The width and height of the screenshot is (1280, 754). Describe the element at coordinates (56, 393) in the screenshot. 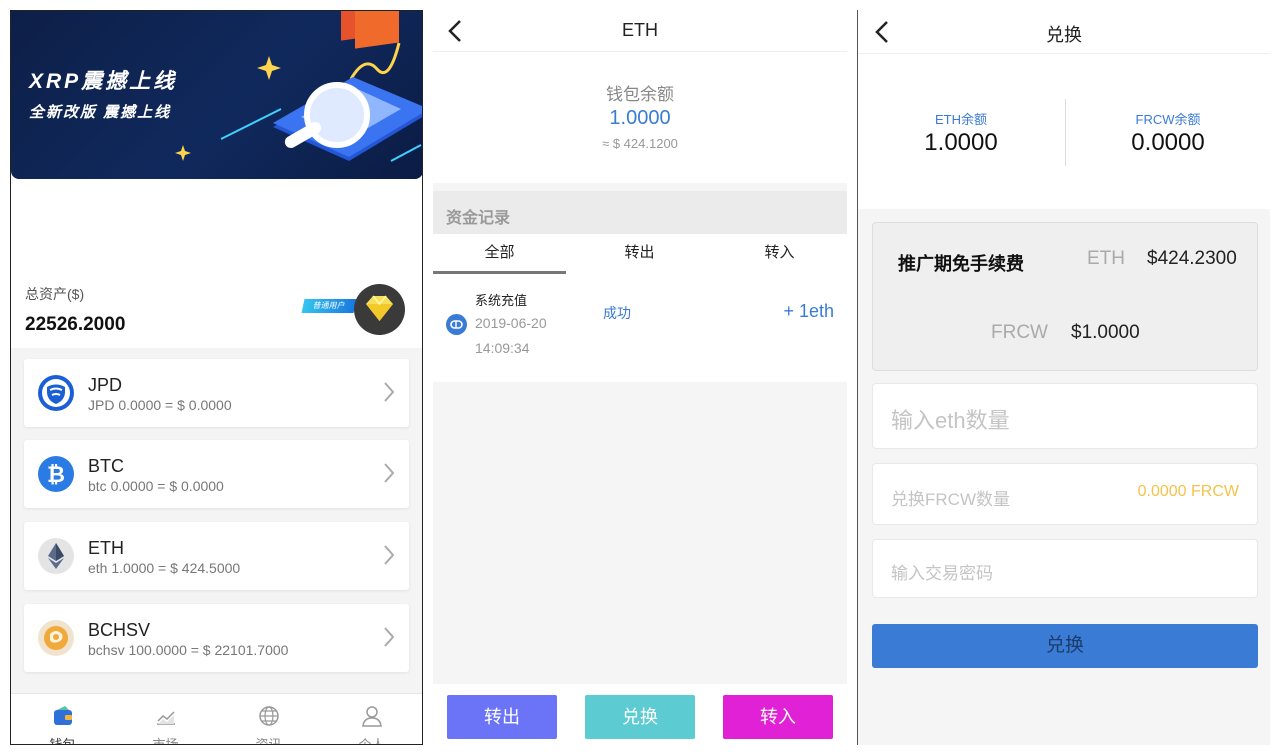

I see `jpd-icon` at that location.